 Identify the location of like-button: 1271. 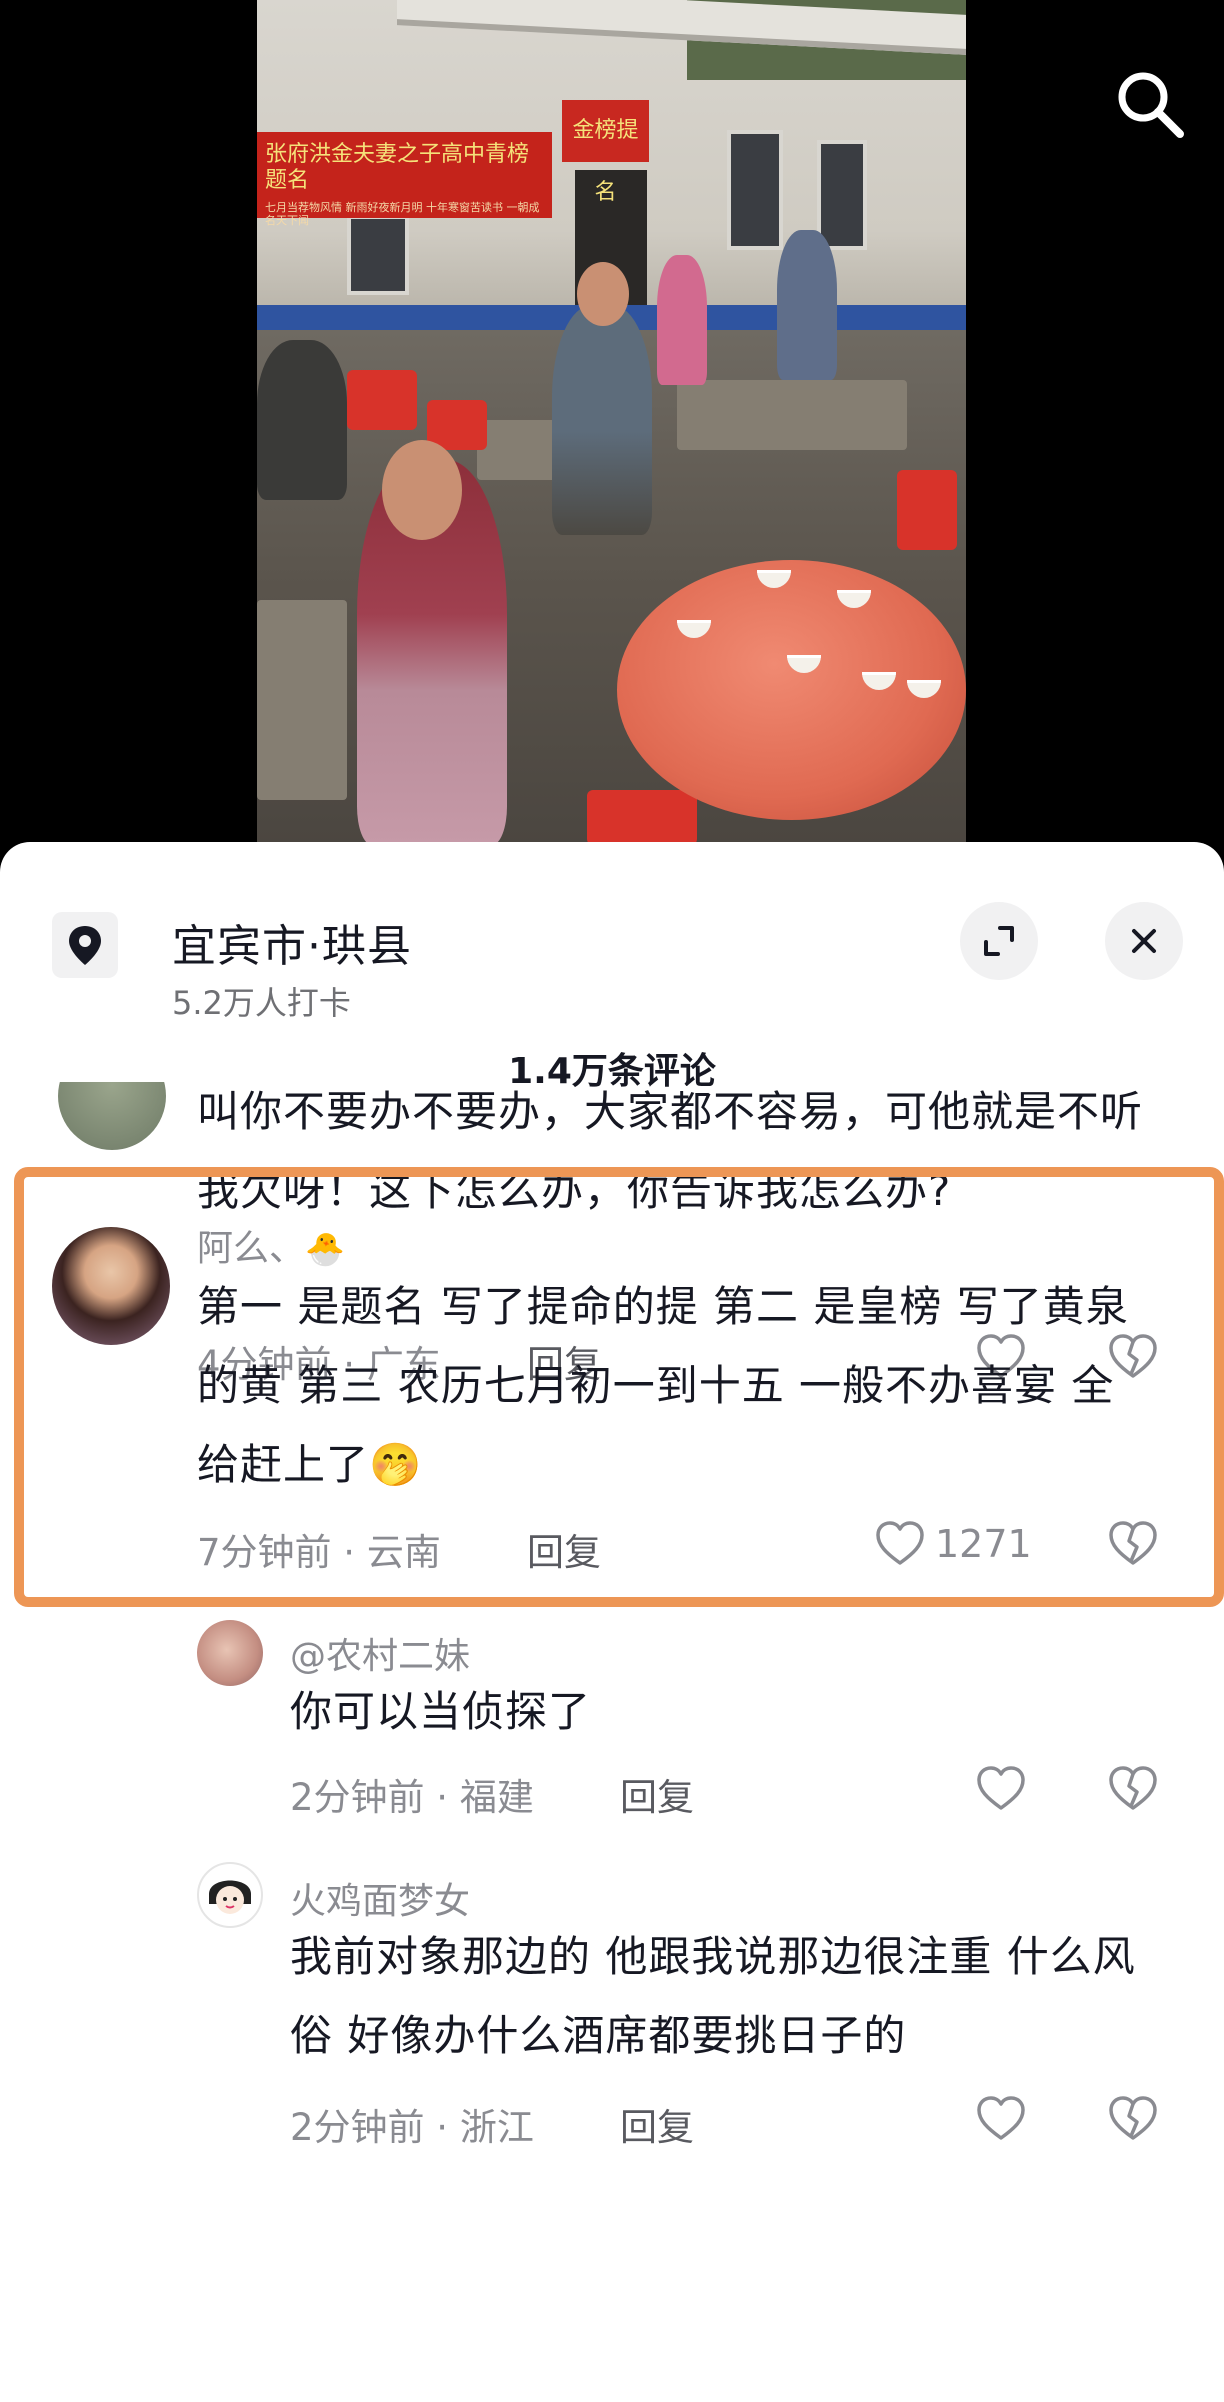
(952, 1544).